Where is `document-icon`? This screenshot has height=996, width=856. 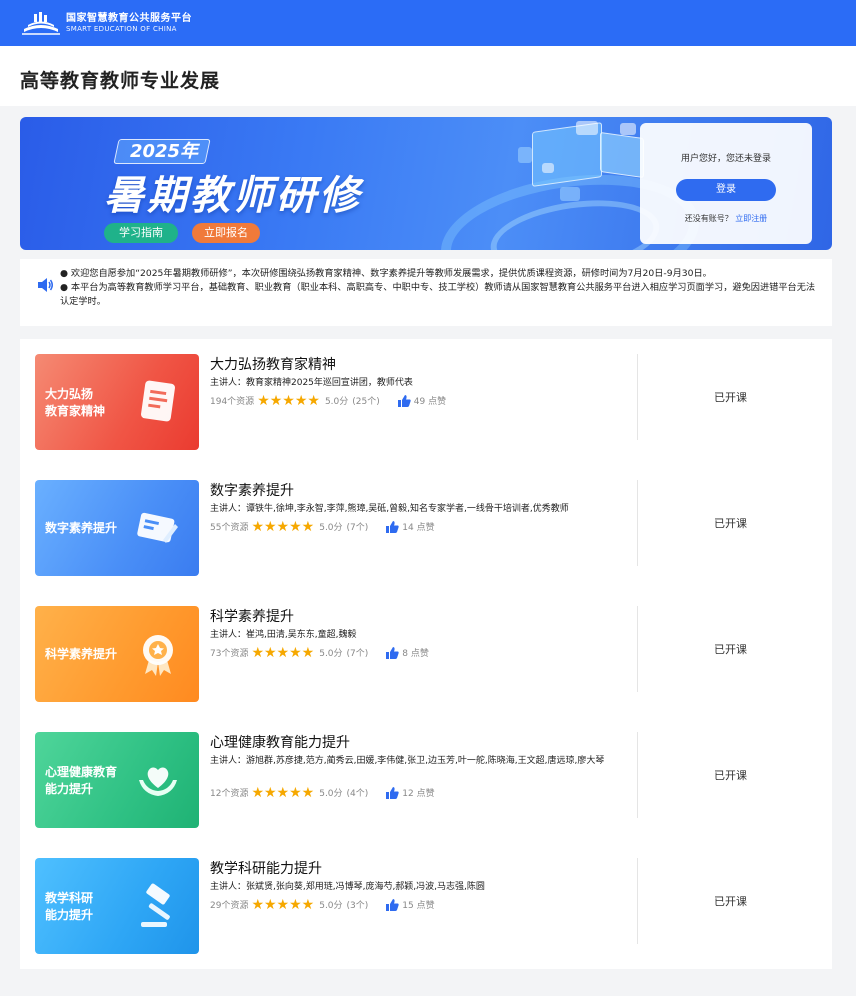
document-icon is located at coordinates (158, 401).